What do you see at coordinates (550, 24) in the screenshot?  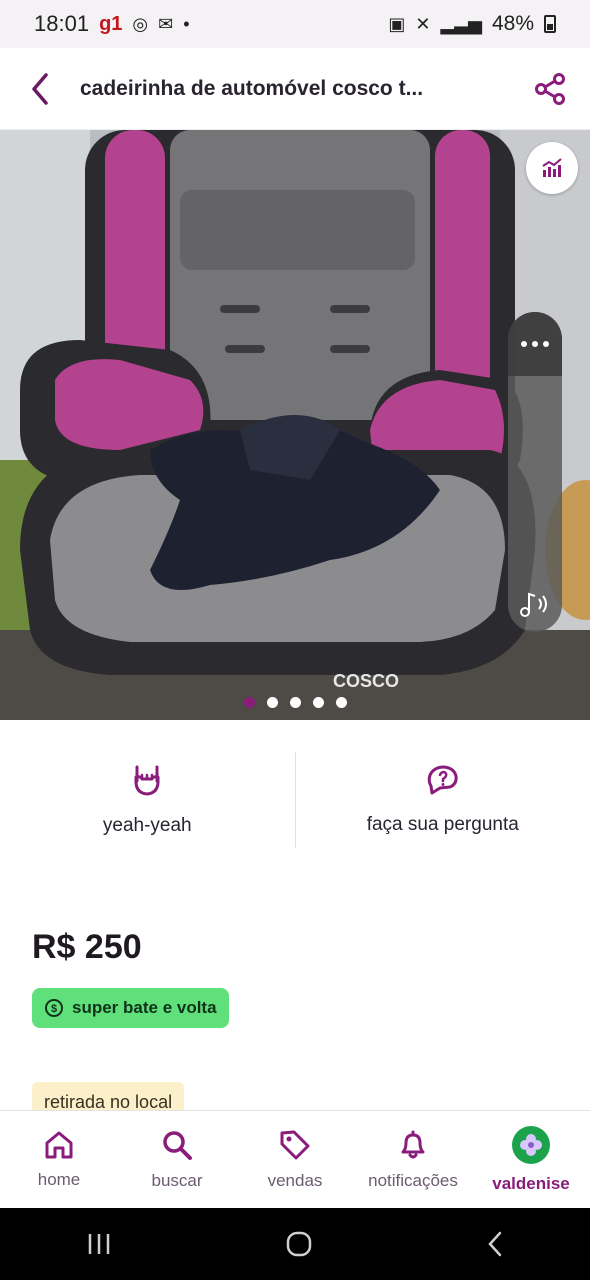 I see `battery-icon` at bounding box center [550, 24].